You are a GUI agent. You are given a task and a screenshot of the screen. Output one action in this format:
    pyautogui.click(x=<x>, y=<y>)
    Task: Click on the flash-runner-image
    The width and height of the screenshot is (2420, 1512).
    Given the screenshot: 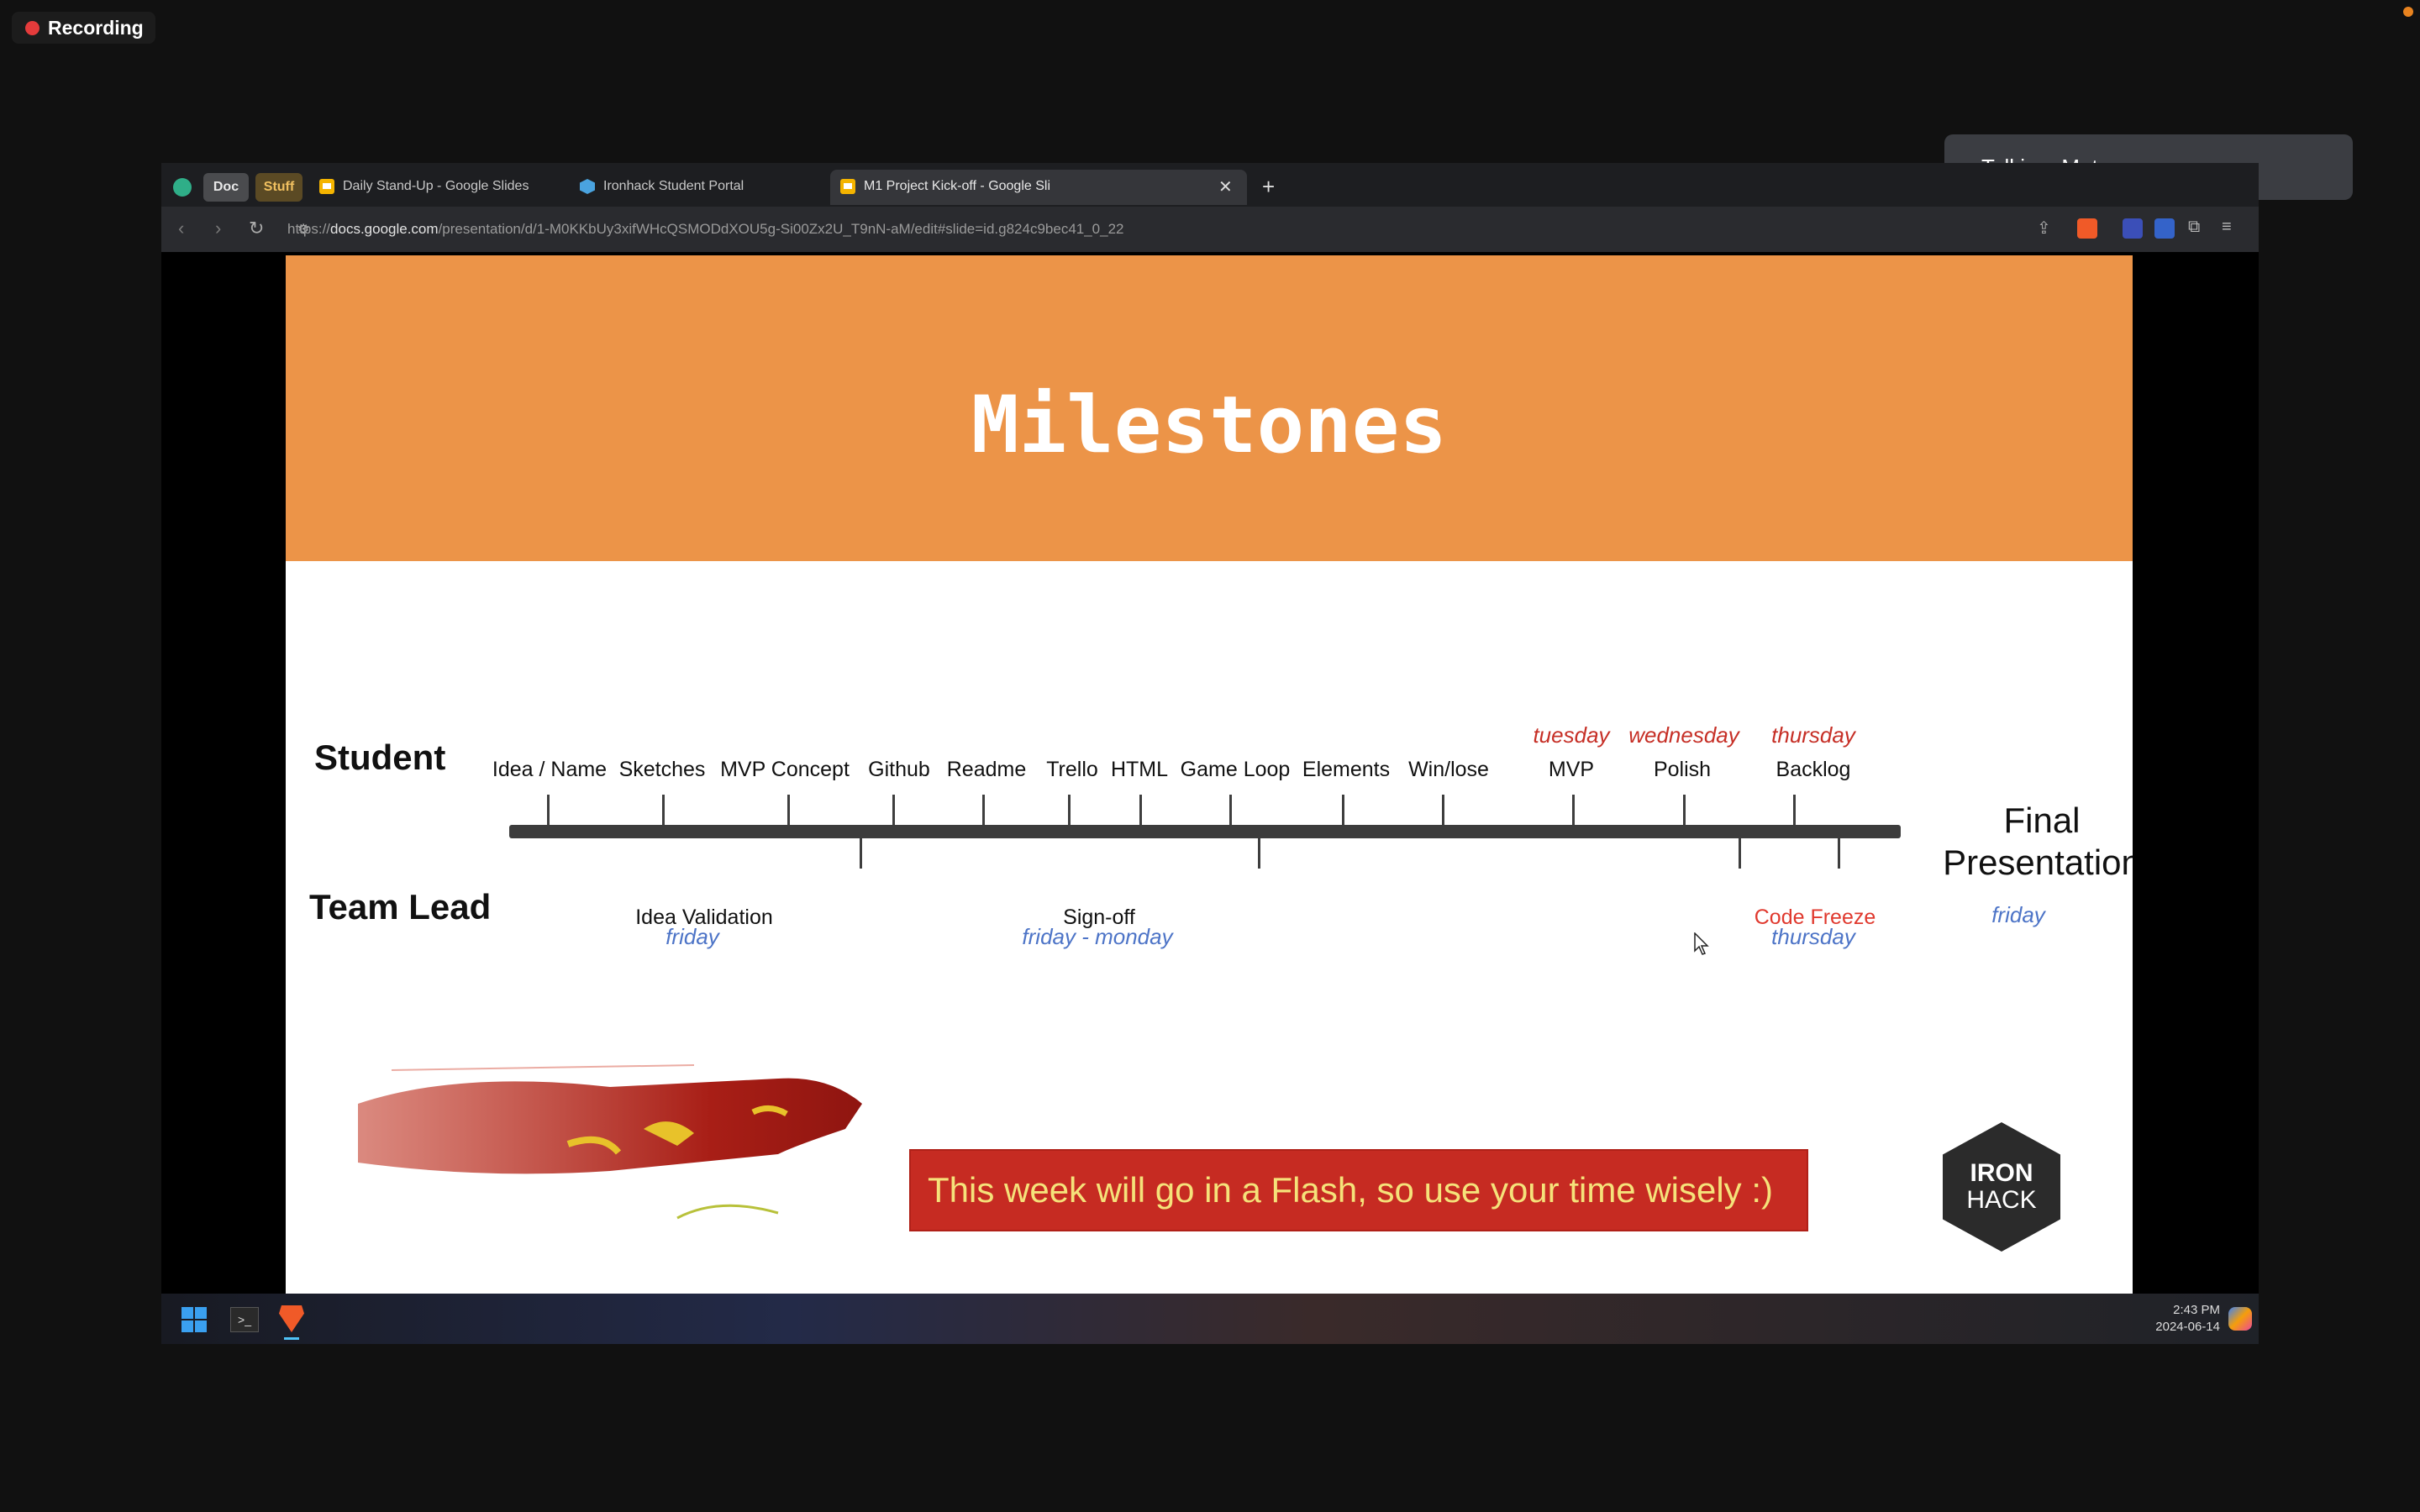 What is the action you would take?
    pyautogui.click(x=610, y=1142)
    